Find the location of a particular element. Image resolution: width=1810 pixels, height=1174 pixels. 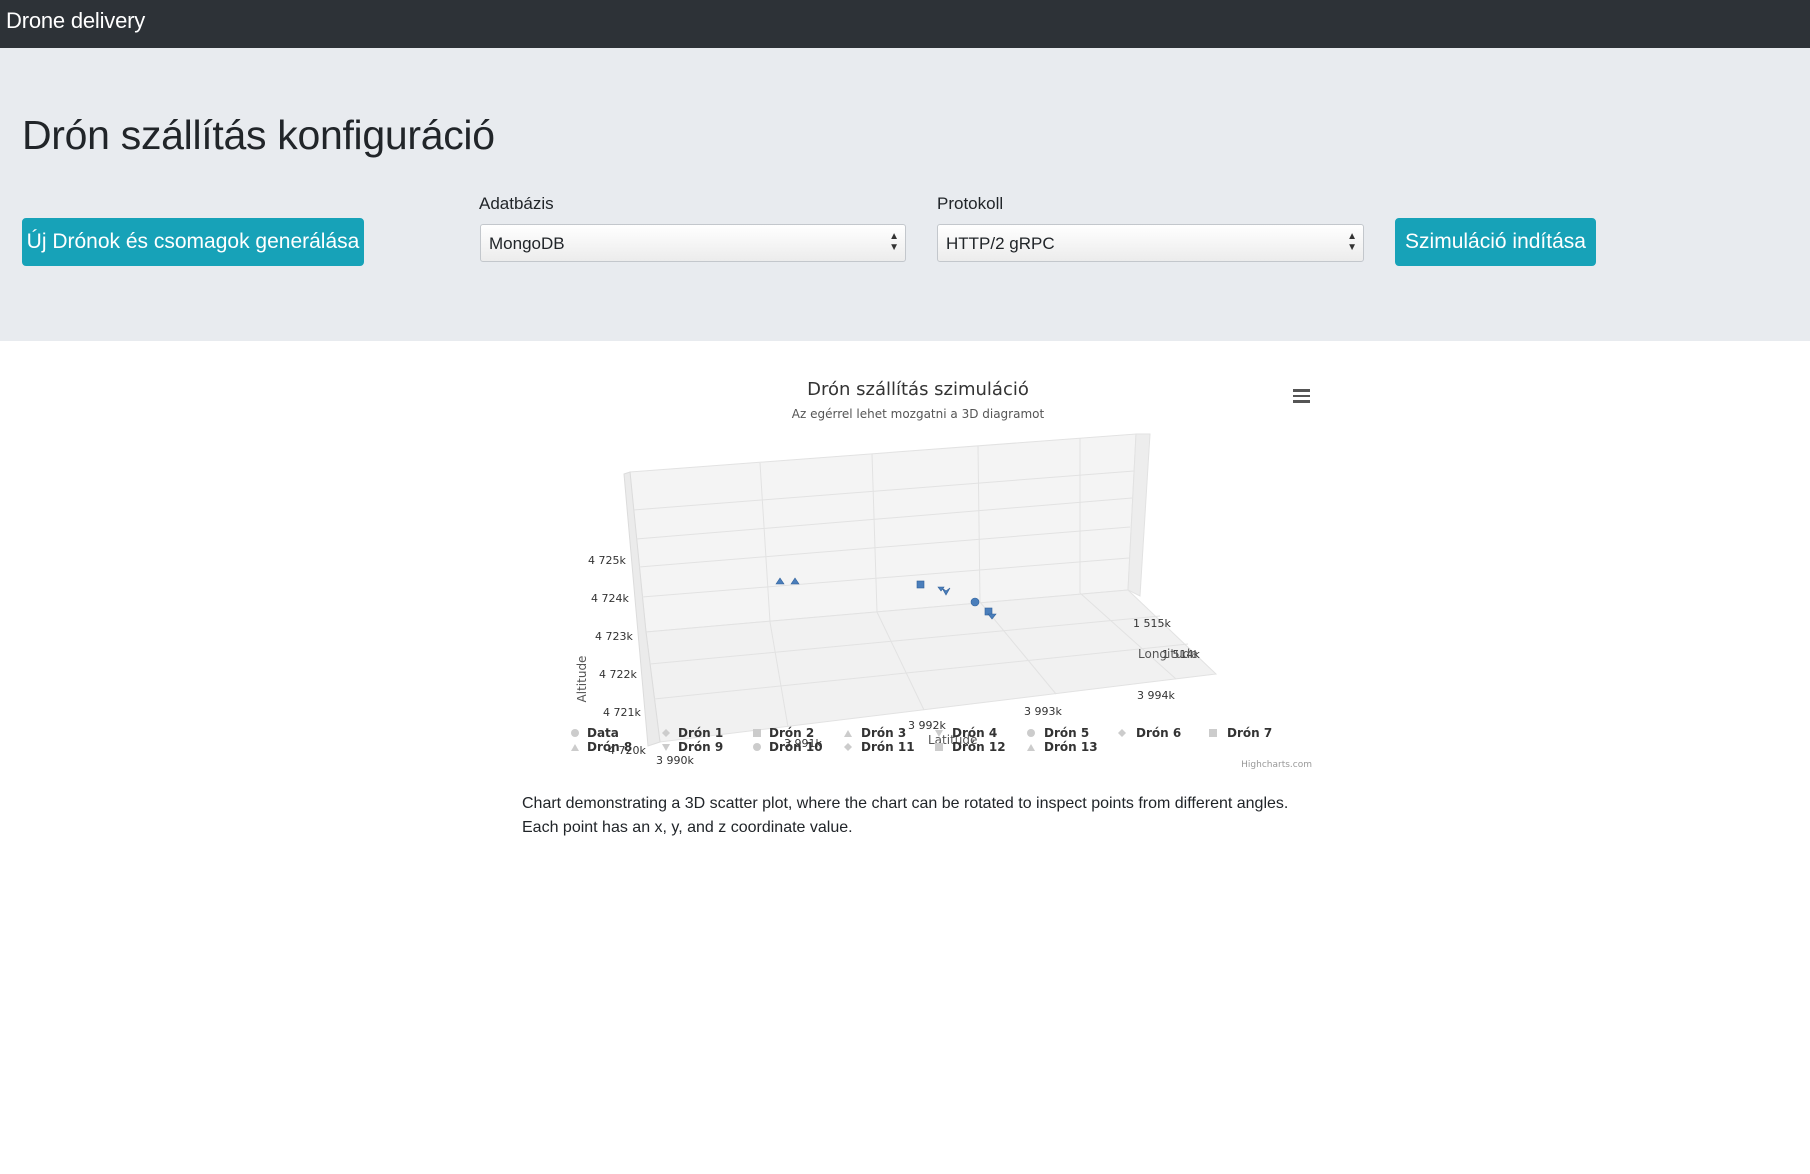

hamburger-menu-icon is located at coordinates (1302, 396).